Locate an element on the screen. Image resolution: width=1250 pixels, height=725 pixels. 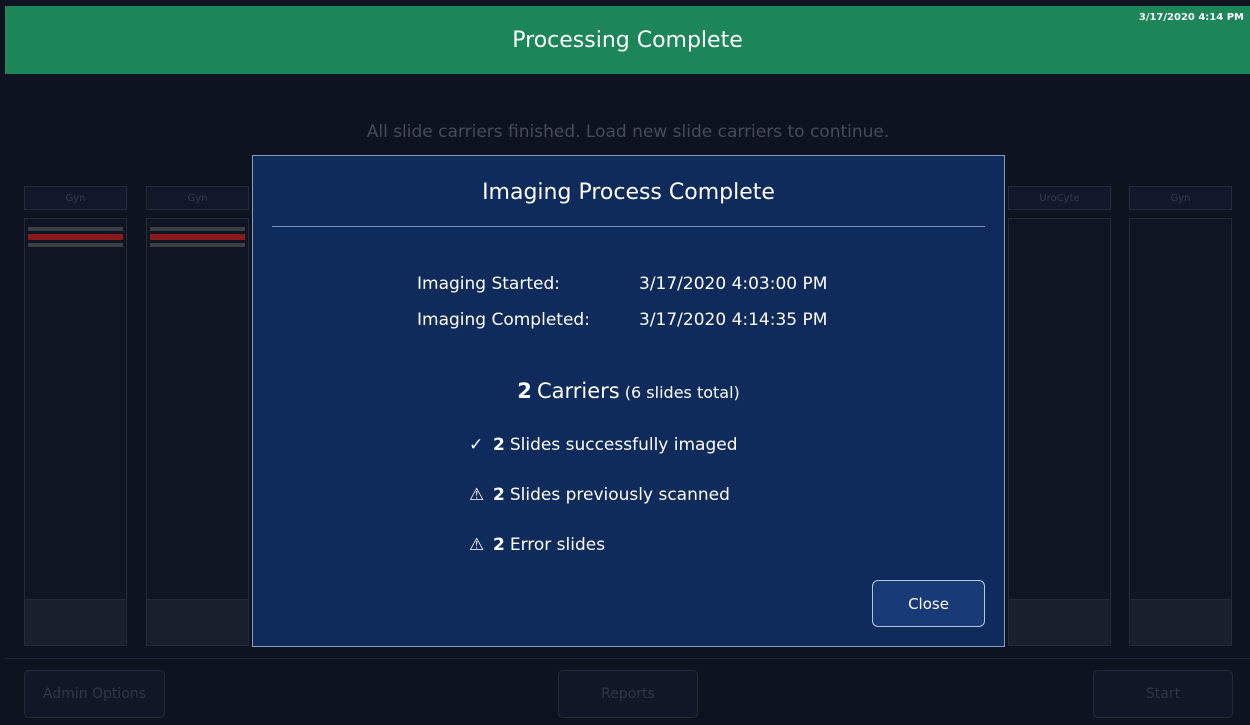
imaging-started-label: Imaging Started: is located at coordinates (488, 284).